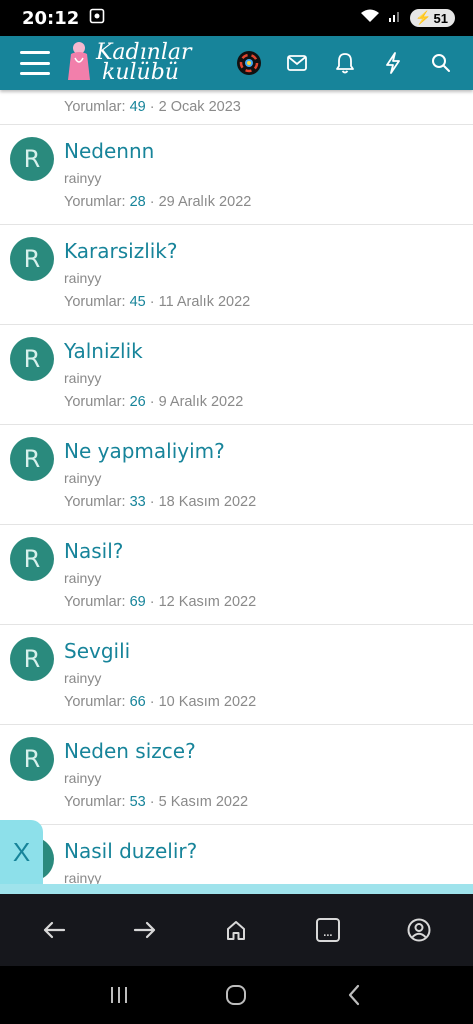 Image resolution: width=473 pixels, height=1024 pixels. I want to click on reply-count: 49, so click(138, 107).